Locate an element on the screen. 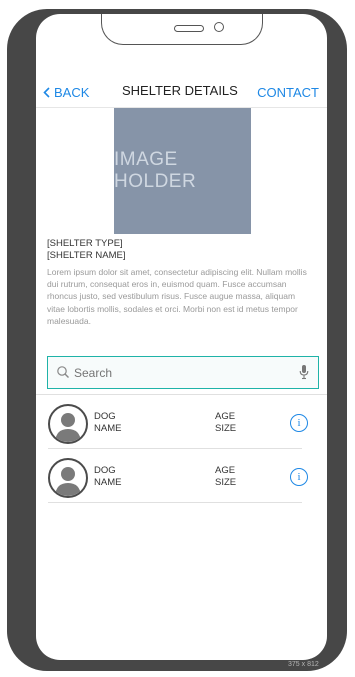 The height and width of the screenshot is (677, 355). search-icon is located at coordinates (63, 372).